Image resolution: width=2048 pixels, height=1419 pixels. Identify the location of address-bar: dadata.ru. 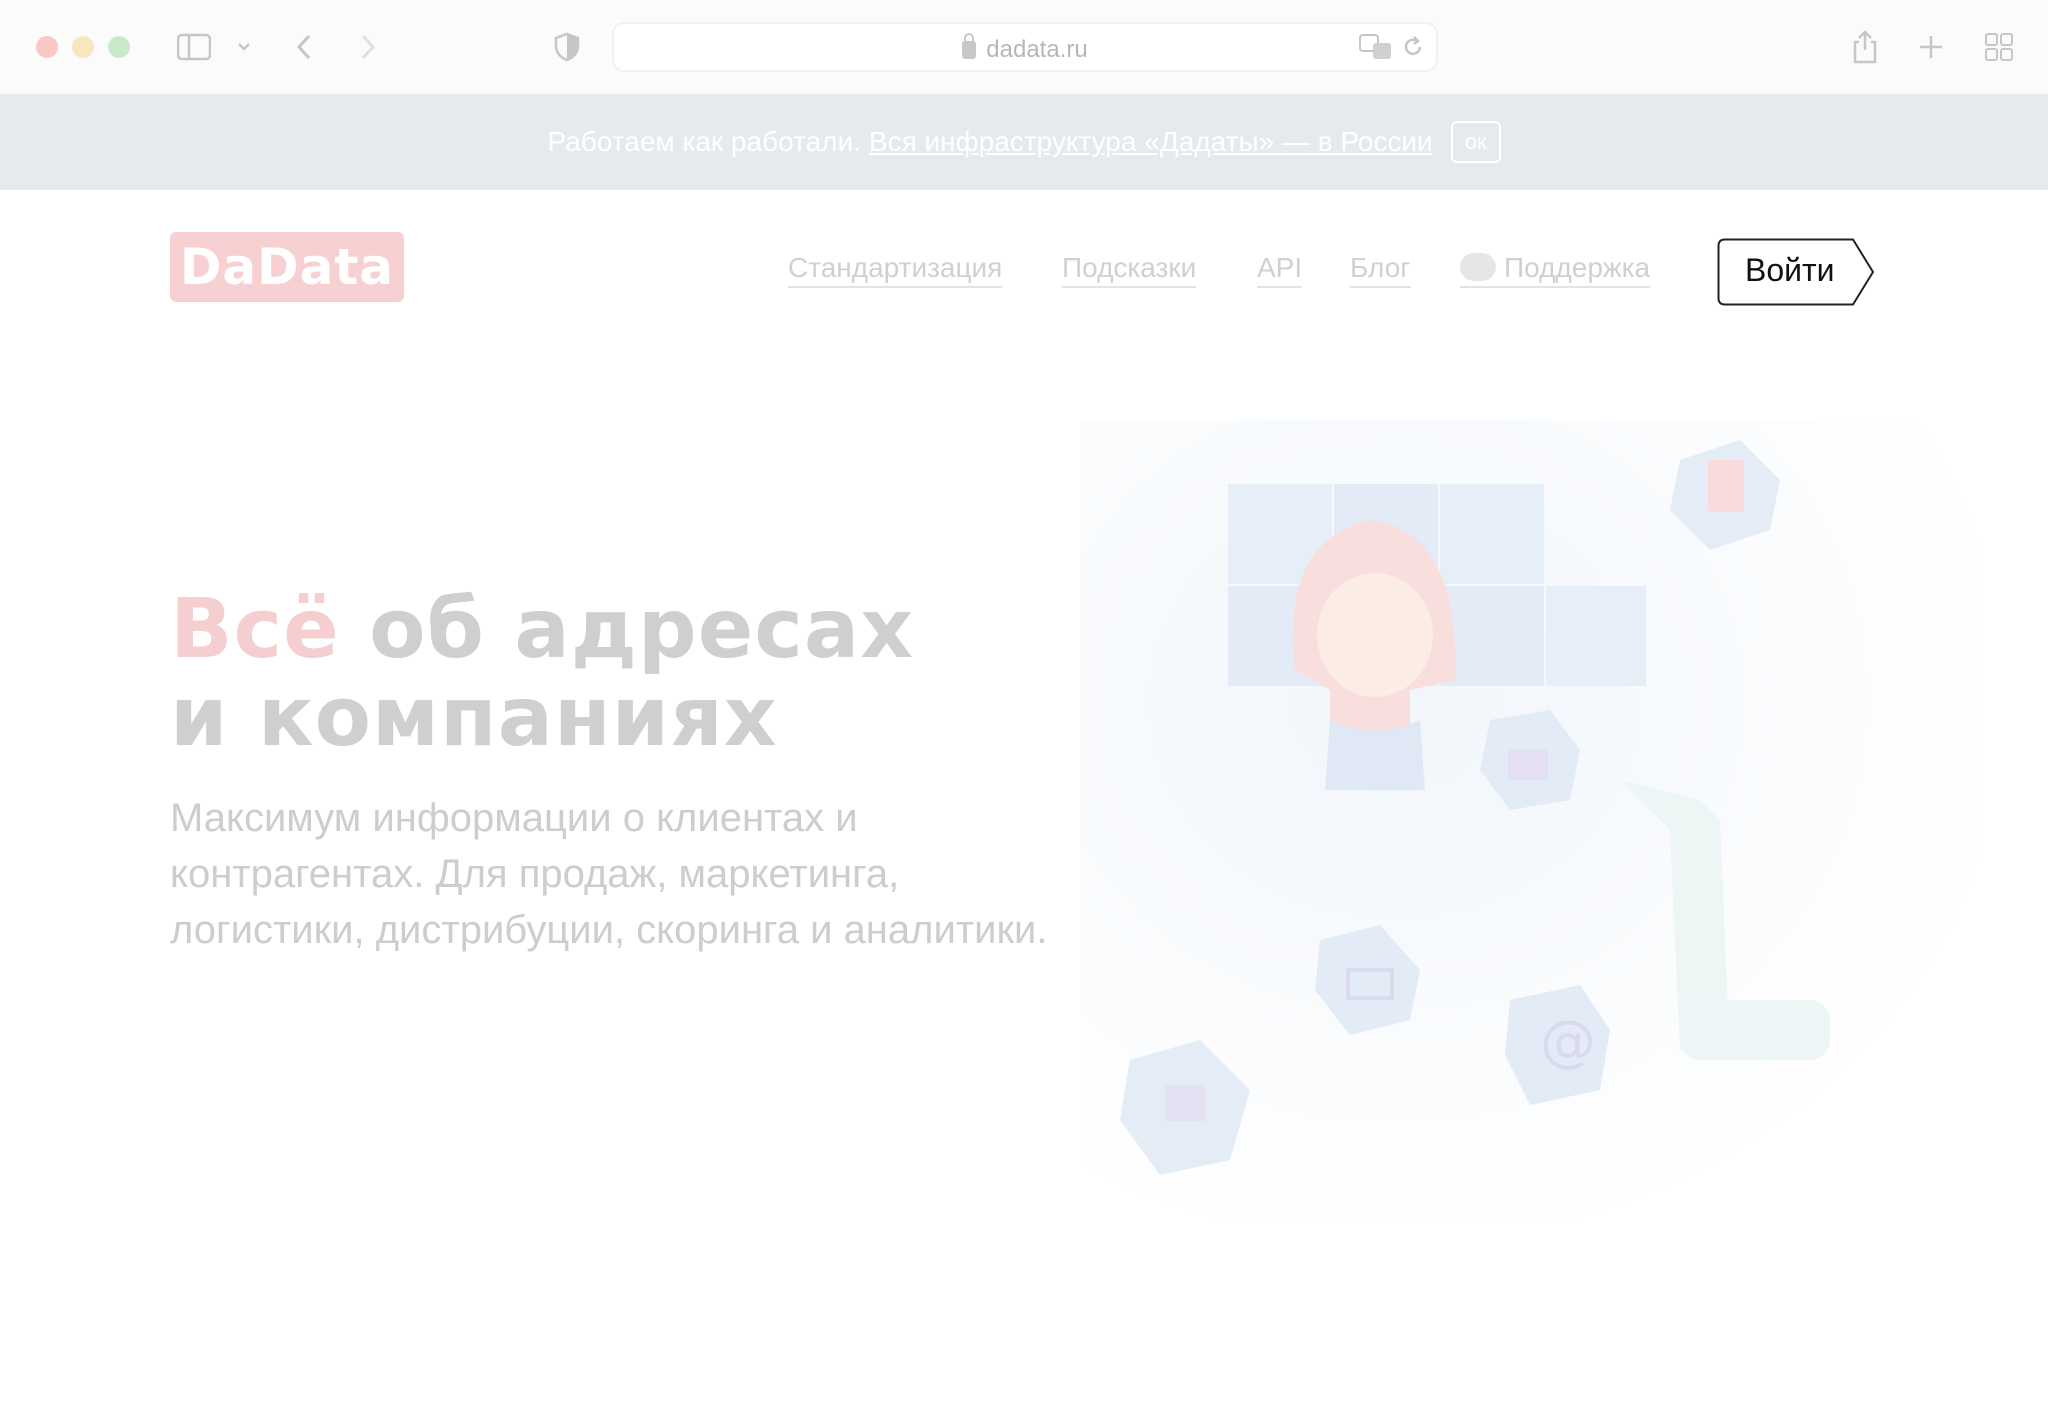
(1025, 47).